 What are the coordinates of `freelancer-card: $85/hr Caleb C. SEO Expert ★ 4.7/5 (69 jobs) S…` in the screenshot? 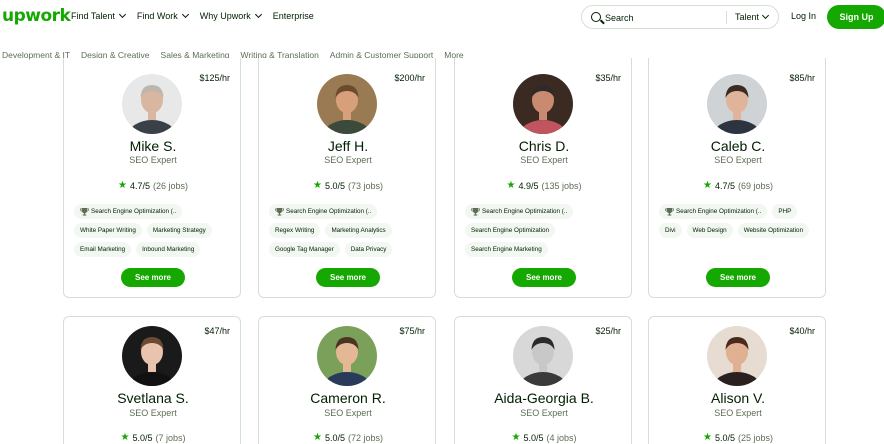 It's located at (737, 178).